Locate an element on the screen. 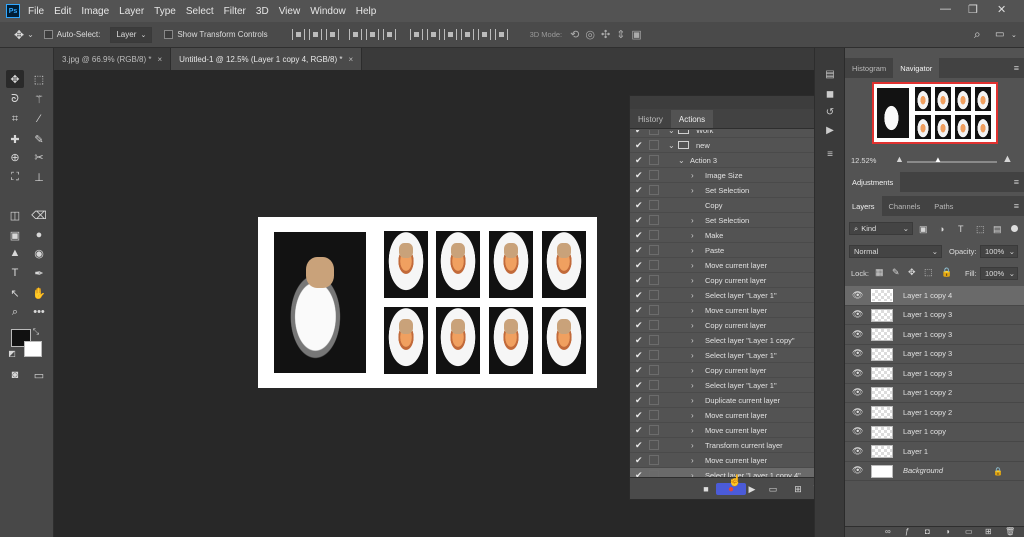 The height and width of the screenshot is (537, 1024). minimize-icon: — is located at coordinates (945, 9).